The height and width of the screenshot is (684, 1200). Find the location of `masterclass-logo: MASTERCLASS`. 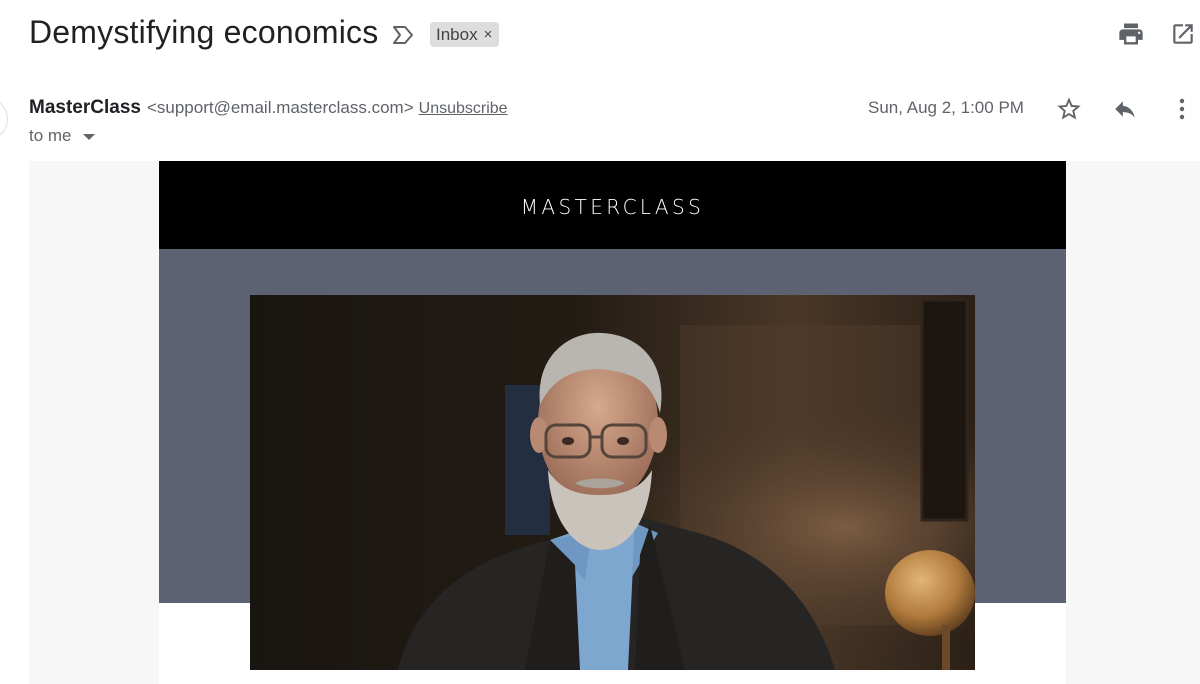

masterclass-logo: MASTERCLASS is located at coordinates (612, 207).